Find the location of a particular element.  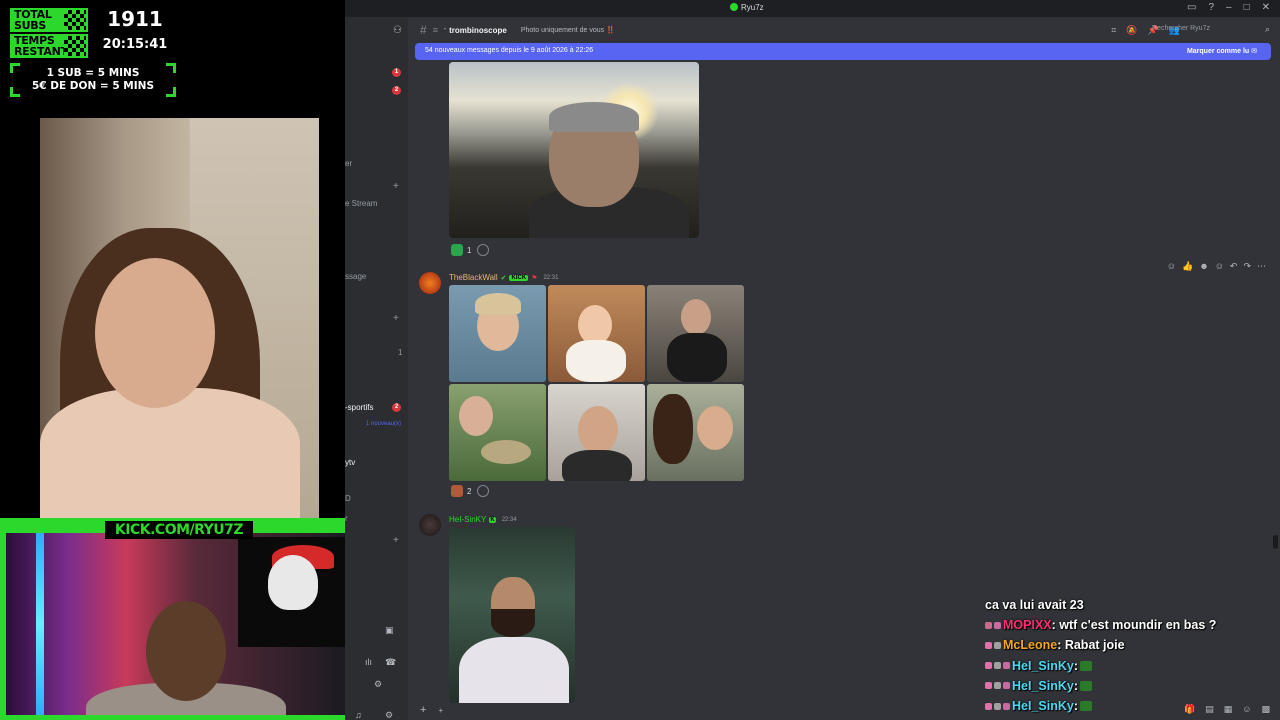

add-friend-icon: ⚇ is located at coordinates (397, 30).